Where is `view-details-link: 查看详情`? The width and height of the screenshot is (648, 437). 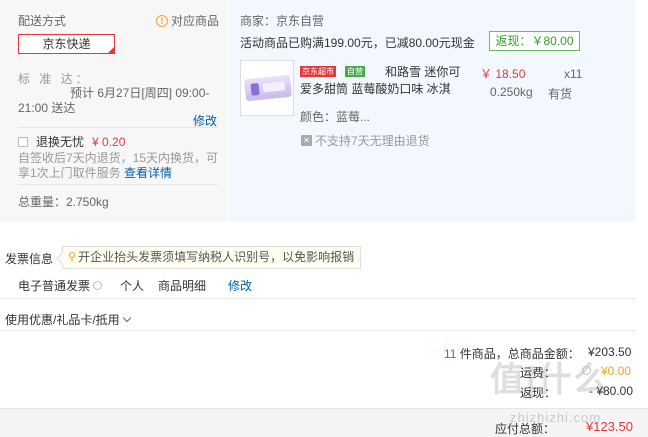
view-details-link: 查看详情 is located at coordinates (148, 173).